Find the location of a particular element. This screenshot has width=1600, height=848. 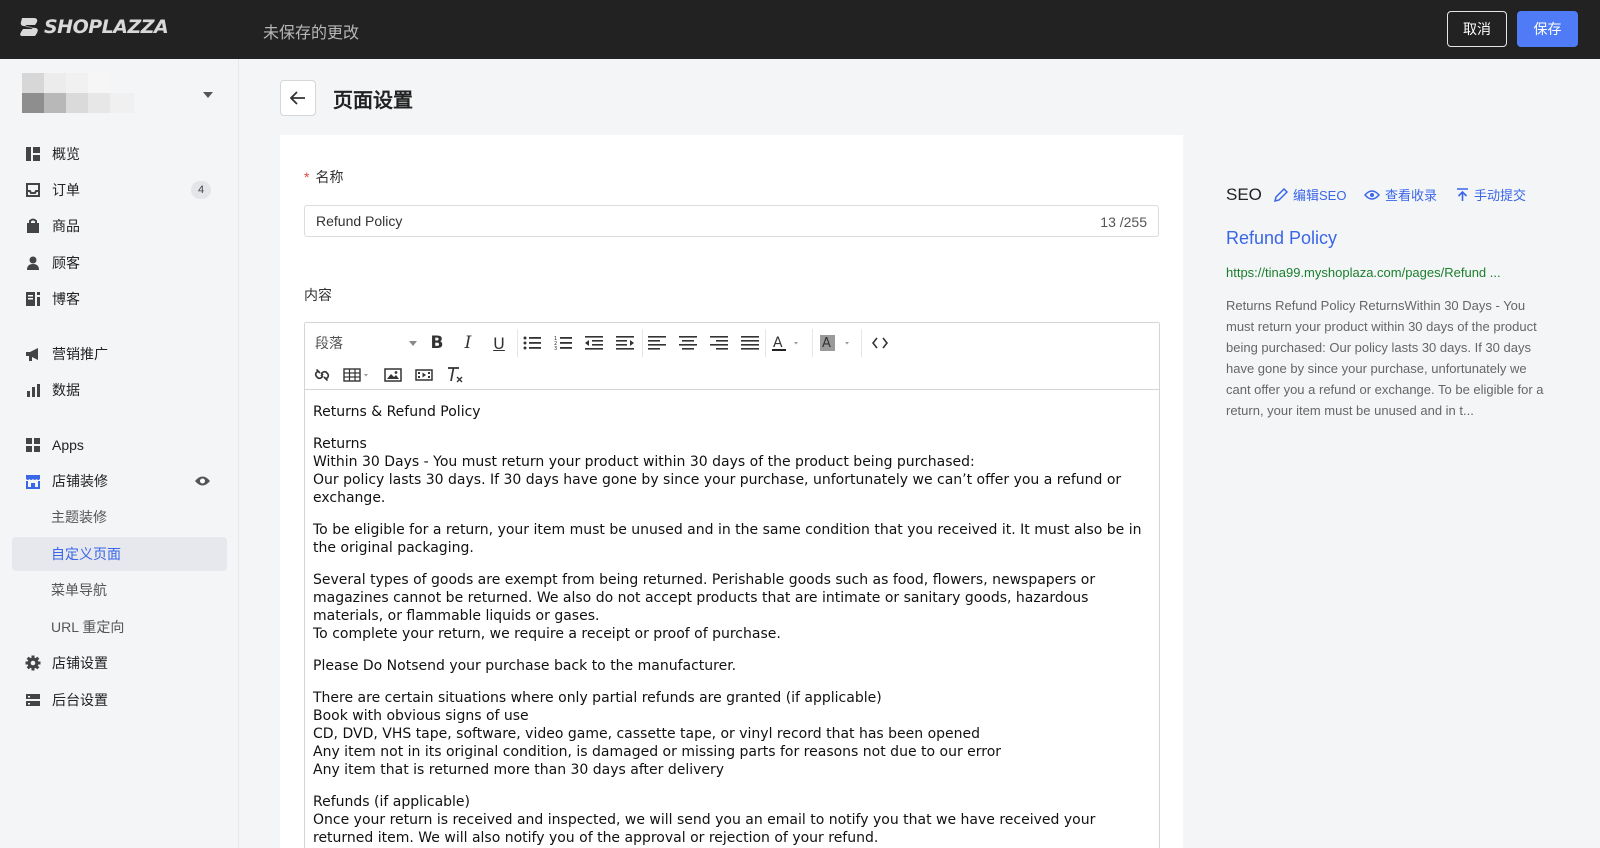

link-icon is located at coordinates (322, 375).